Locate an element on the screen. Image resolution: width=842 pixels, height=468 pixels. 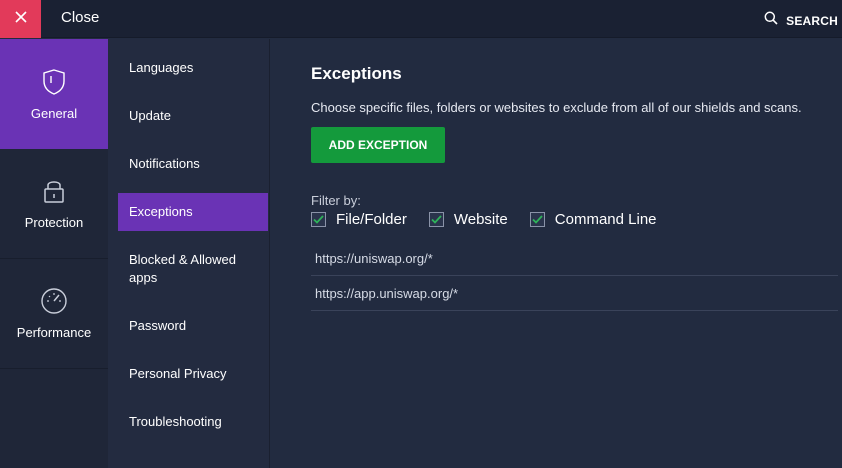
category-rail: General Protection Performance is located at coordinates (54, 253).